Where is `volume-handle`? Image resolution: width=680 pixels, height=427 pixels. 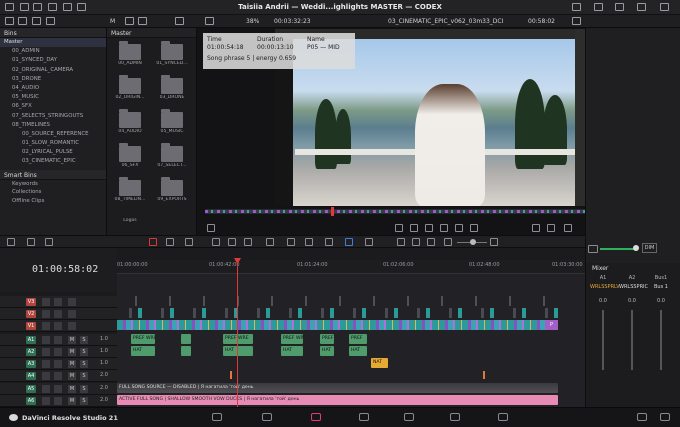 volume-handle is located at coordinates (636, 248).